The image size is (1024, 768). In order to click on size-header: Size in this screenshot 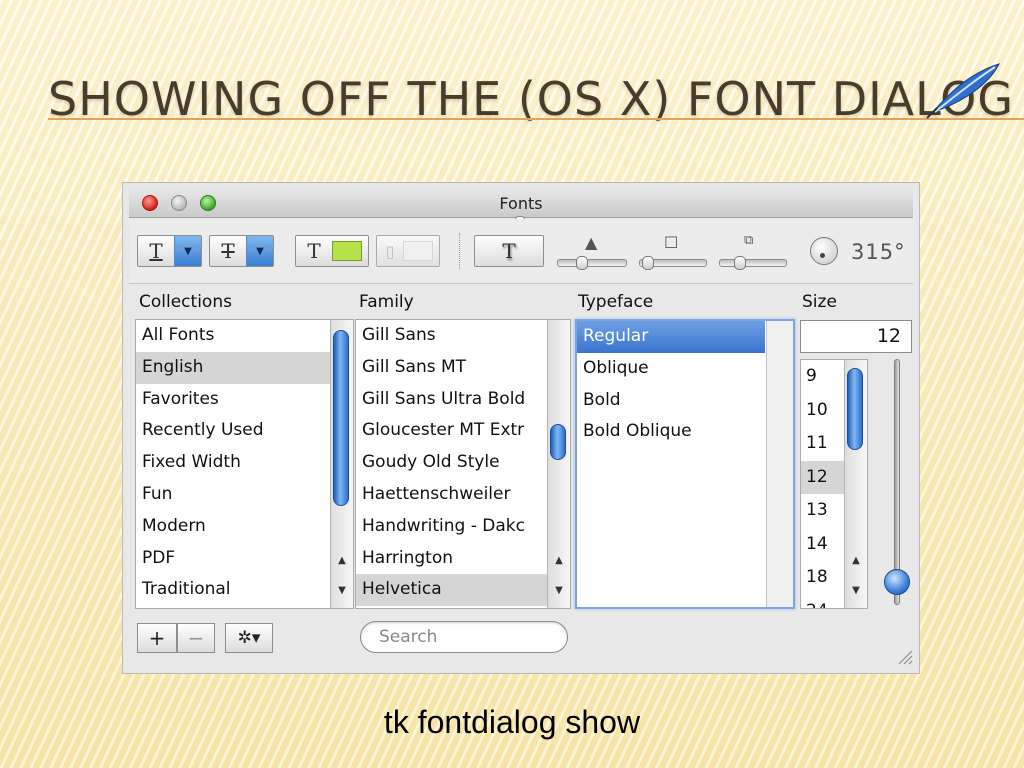, I will do `click(819, 302)`.